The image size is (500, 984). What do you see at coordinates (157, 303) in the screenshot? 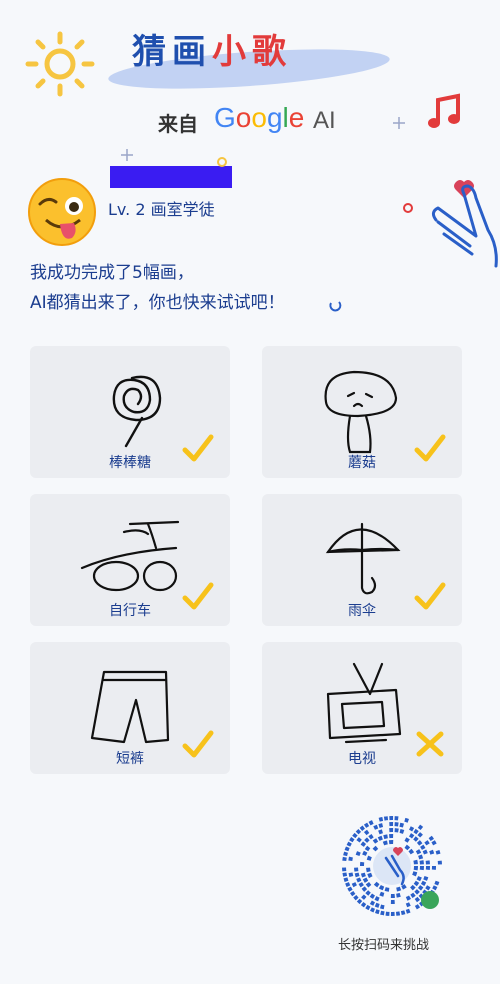
I see `message-line-2: AI都猜出来了，你也快来试试吧！` at bounding box center [157, 303].